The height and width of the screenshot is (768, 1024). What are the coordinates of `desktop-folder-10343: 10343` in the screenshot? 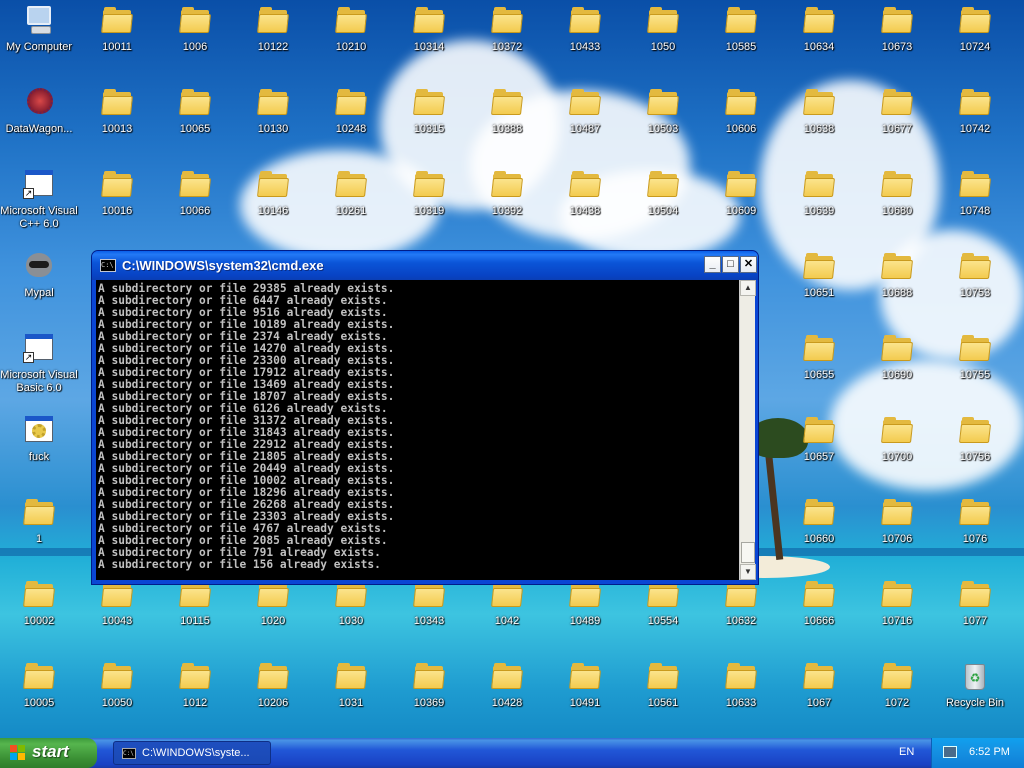 It's located at (429, 615).